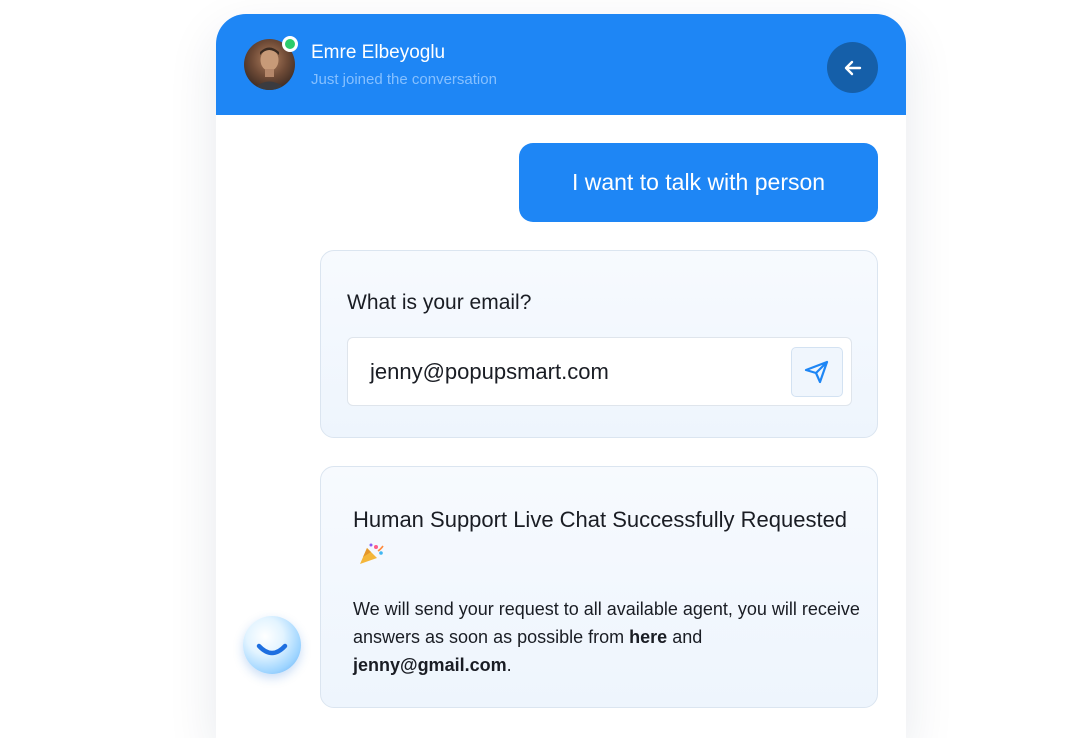 The height and width of the screenshot is (738, 1068). Describe the element at coordinates (271, 63) in the screenshot. I see `agent-avatar-wrap` at that location.